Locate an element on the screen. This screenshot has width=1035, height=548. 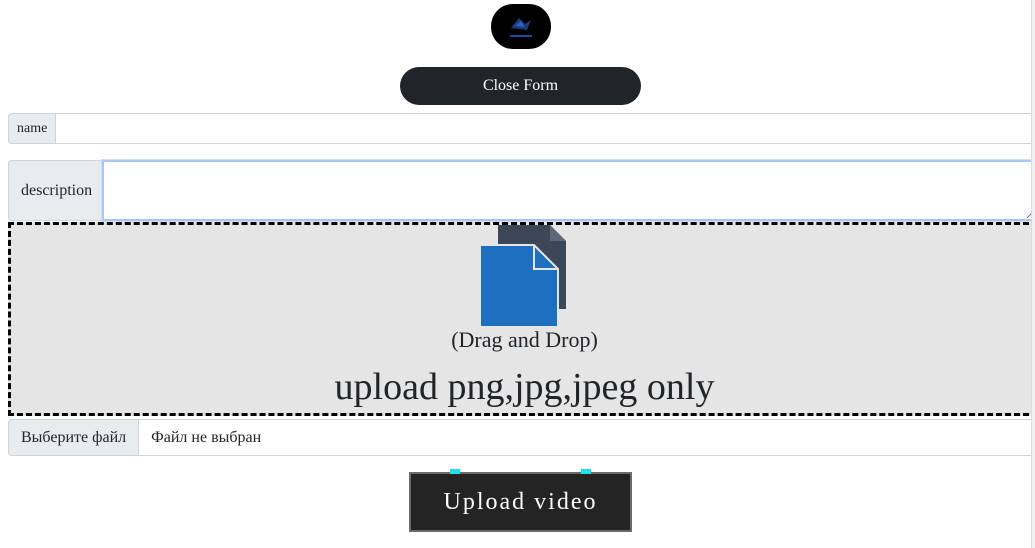
description-textarea is located at coordinates (568, 190).